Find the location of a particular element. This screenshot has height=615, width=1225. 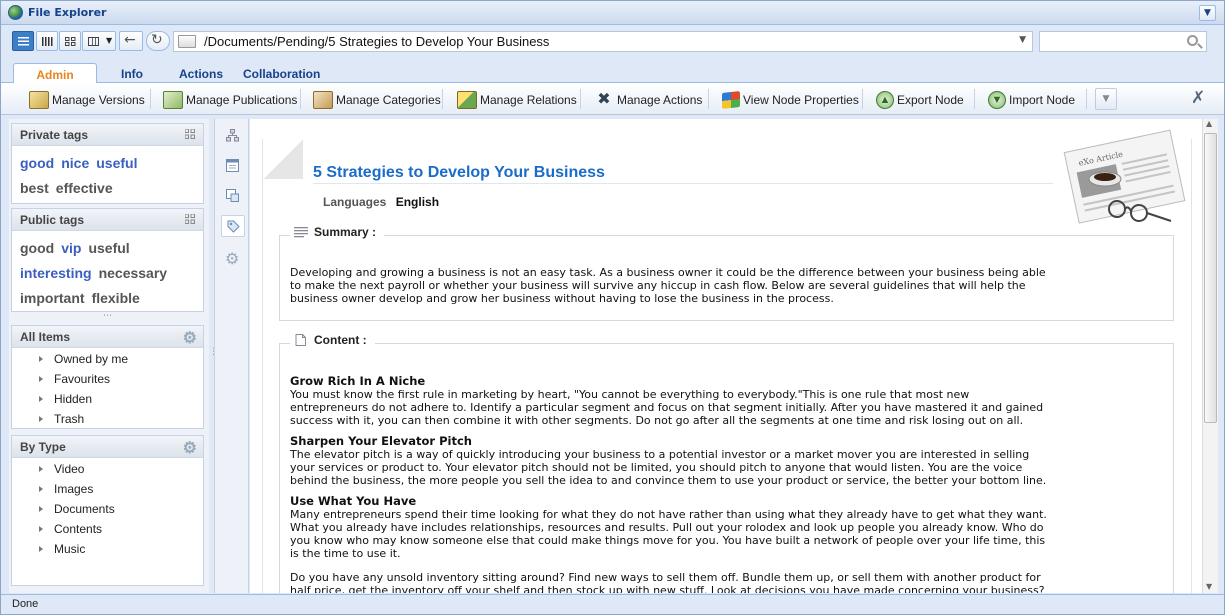

all-items-tree: Owned by me Favourites Hidden Trash is located at coordinates (107, 390).